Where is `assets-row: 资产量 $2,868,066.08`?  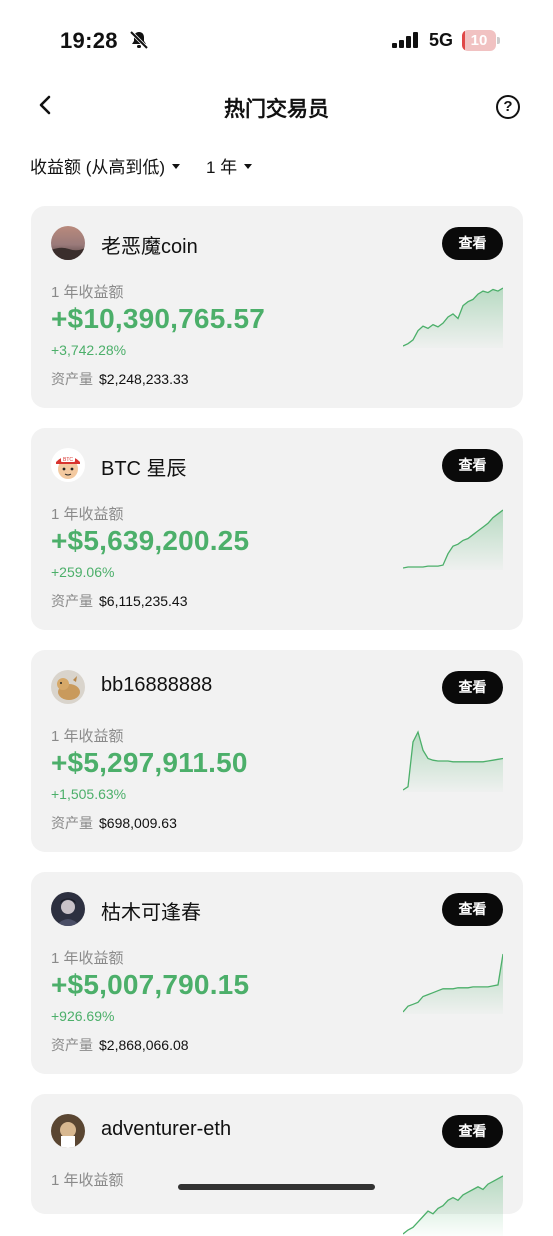
assets-row: 资产量 $2,868,066.08 is located at coordinates (120, 1045).